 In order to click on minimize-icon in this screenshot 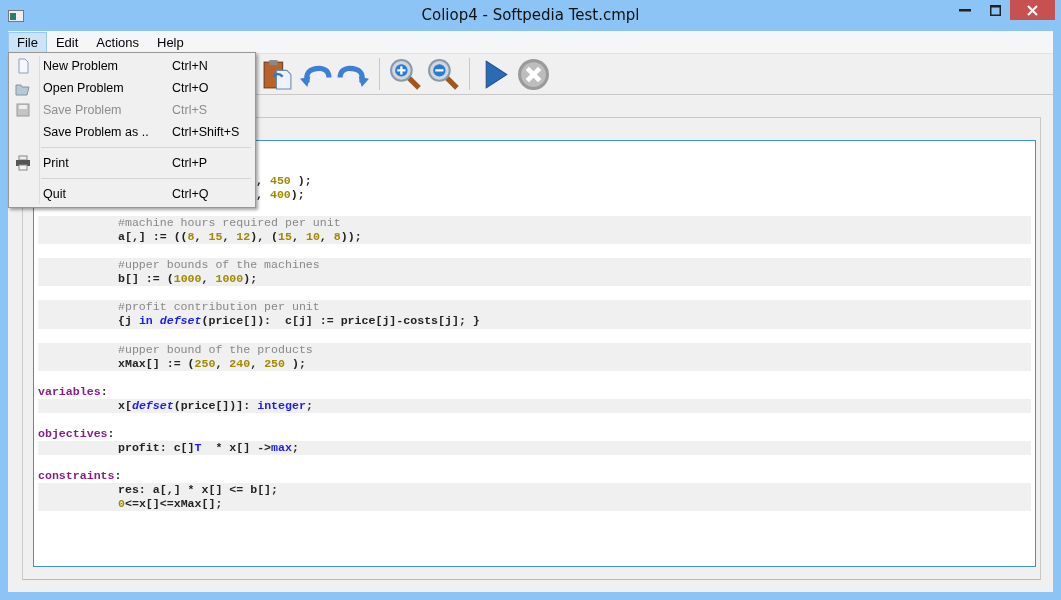, I will do `click(965, 10)`.